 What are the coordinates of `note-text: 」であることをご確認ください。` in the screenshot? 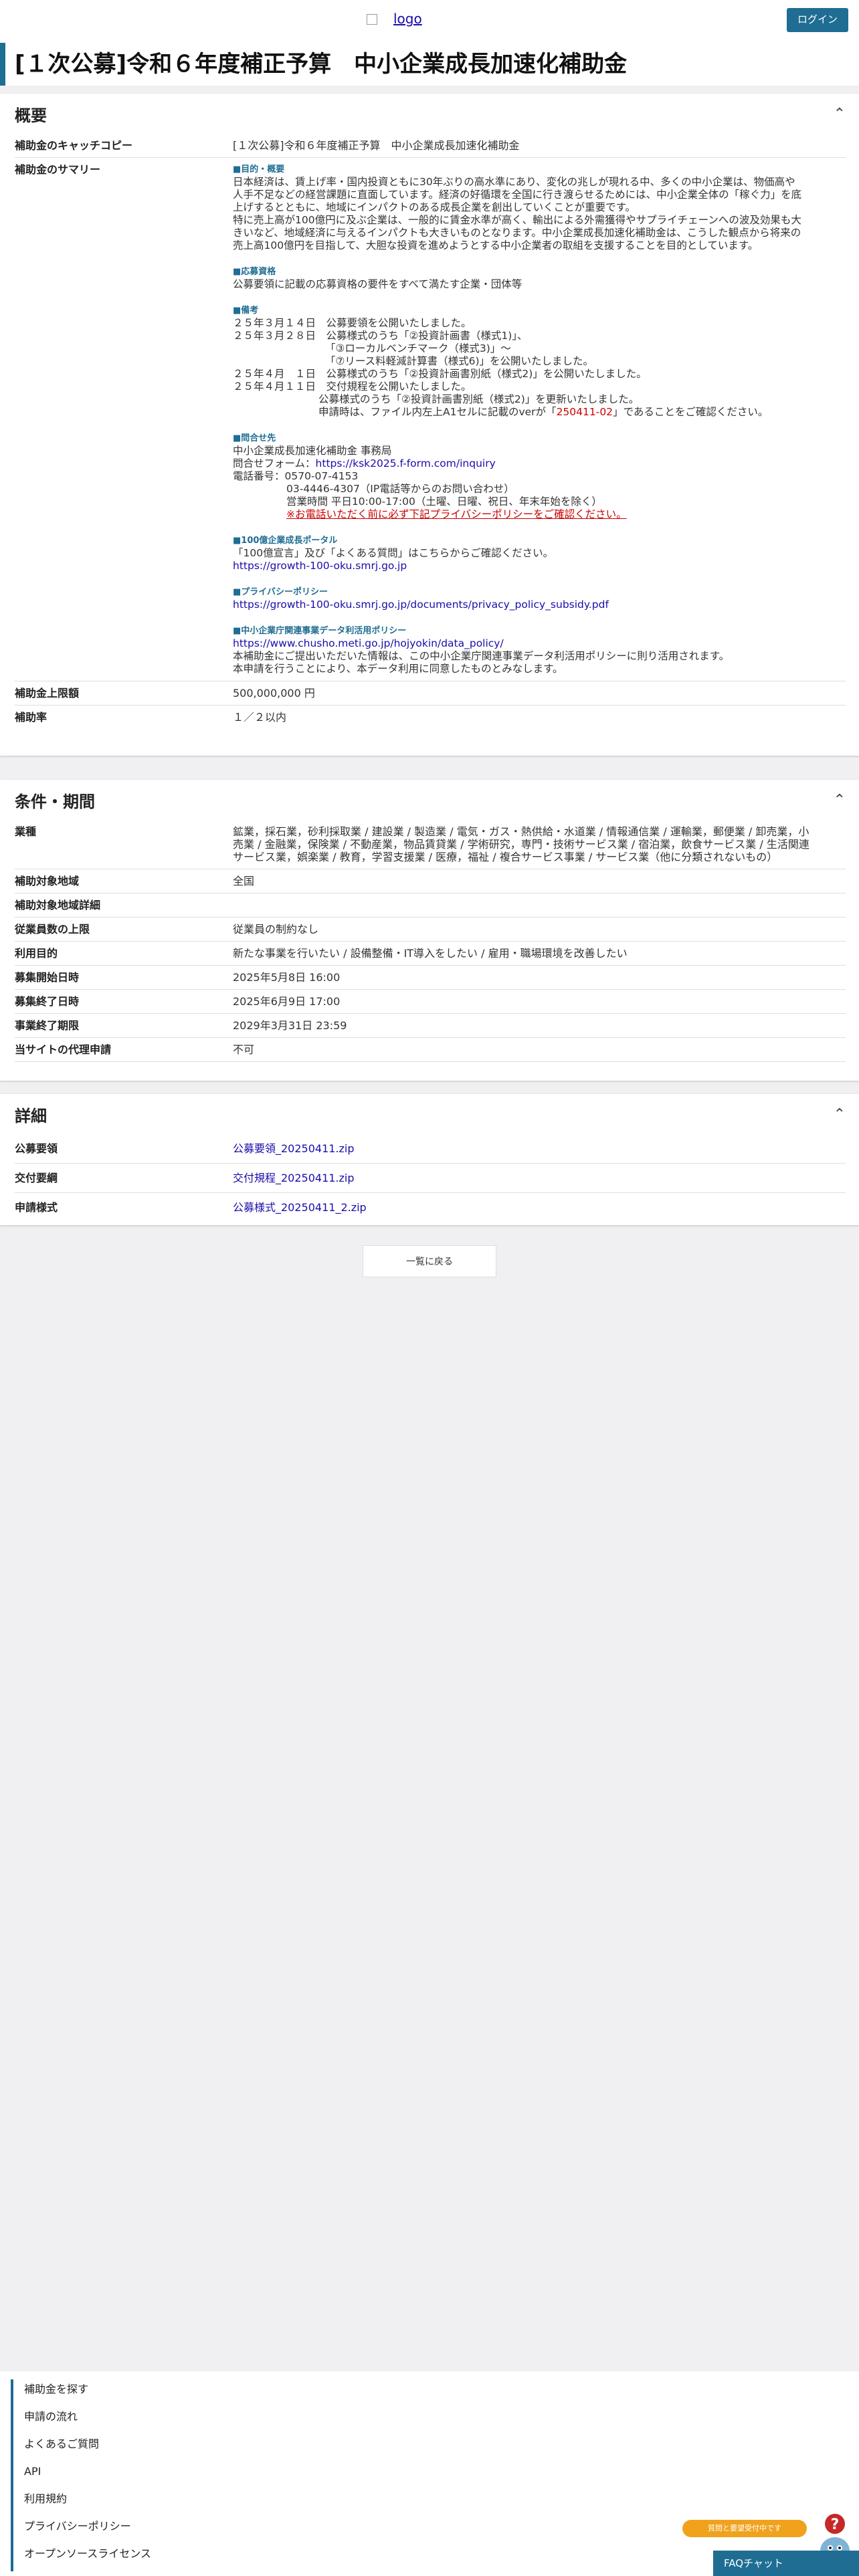 It's located at (691, 412).